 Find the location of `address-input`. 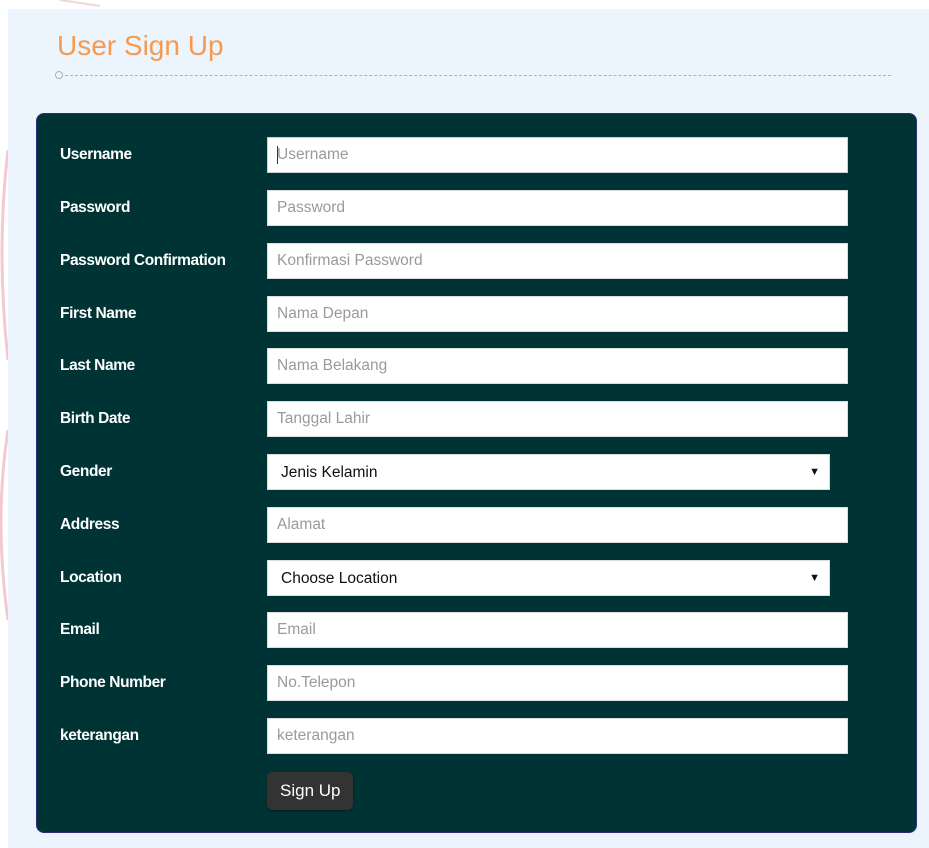

address-input is located at coordinates (557, 525).